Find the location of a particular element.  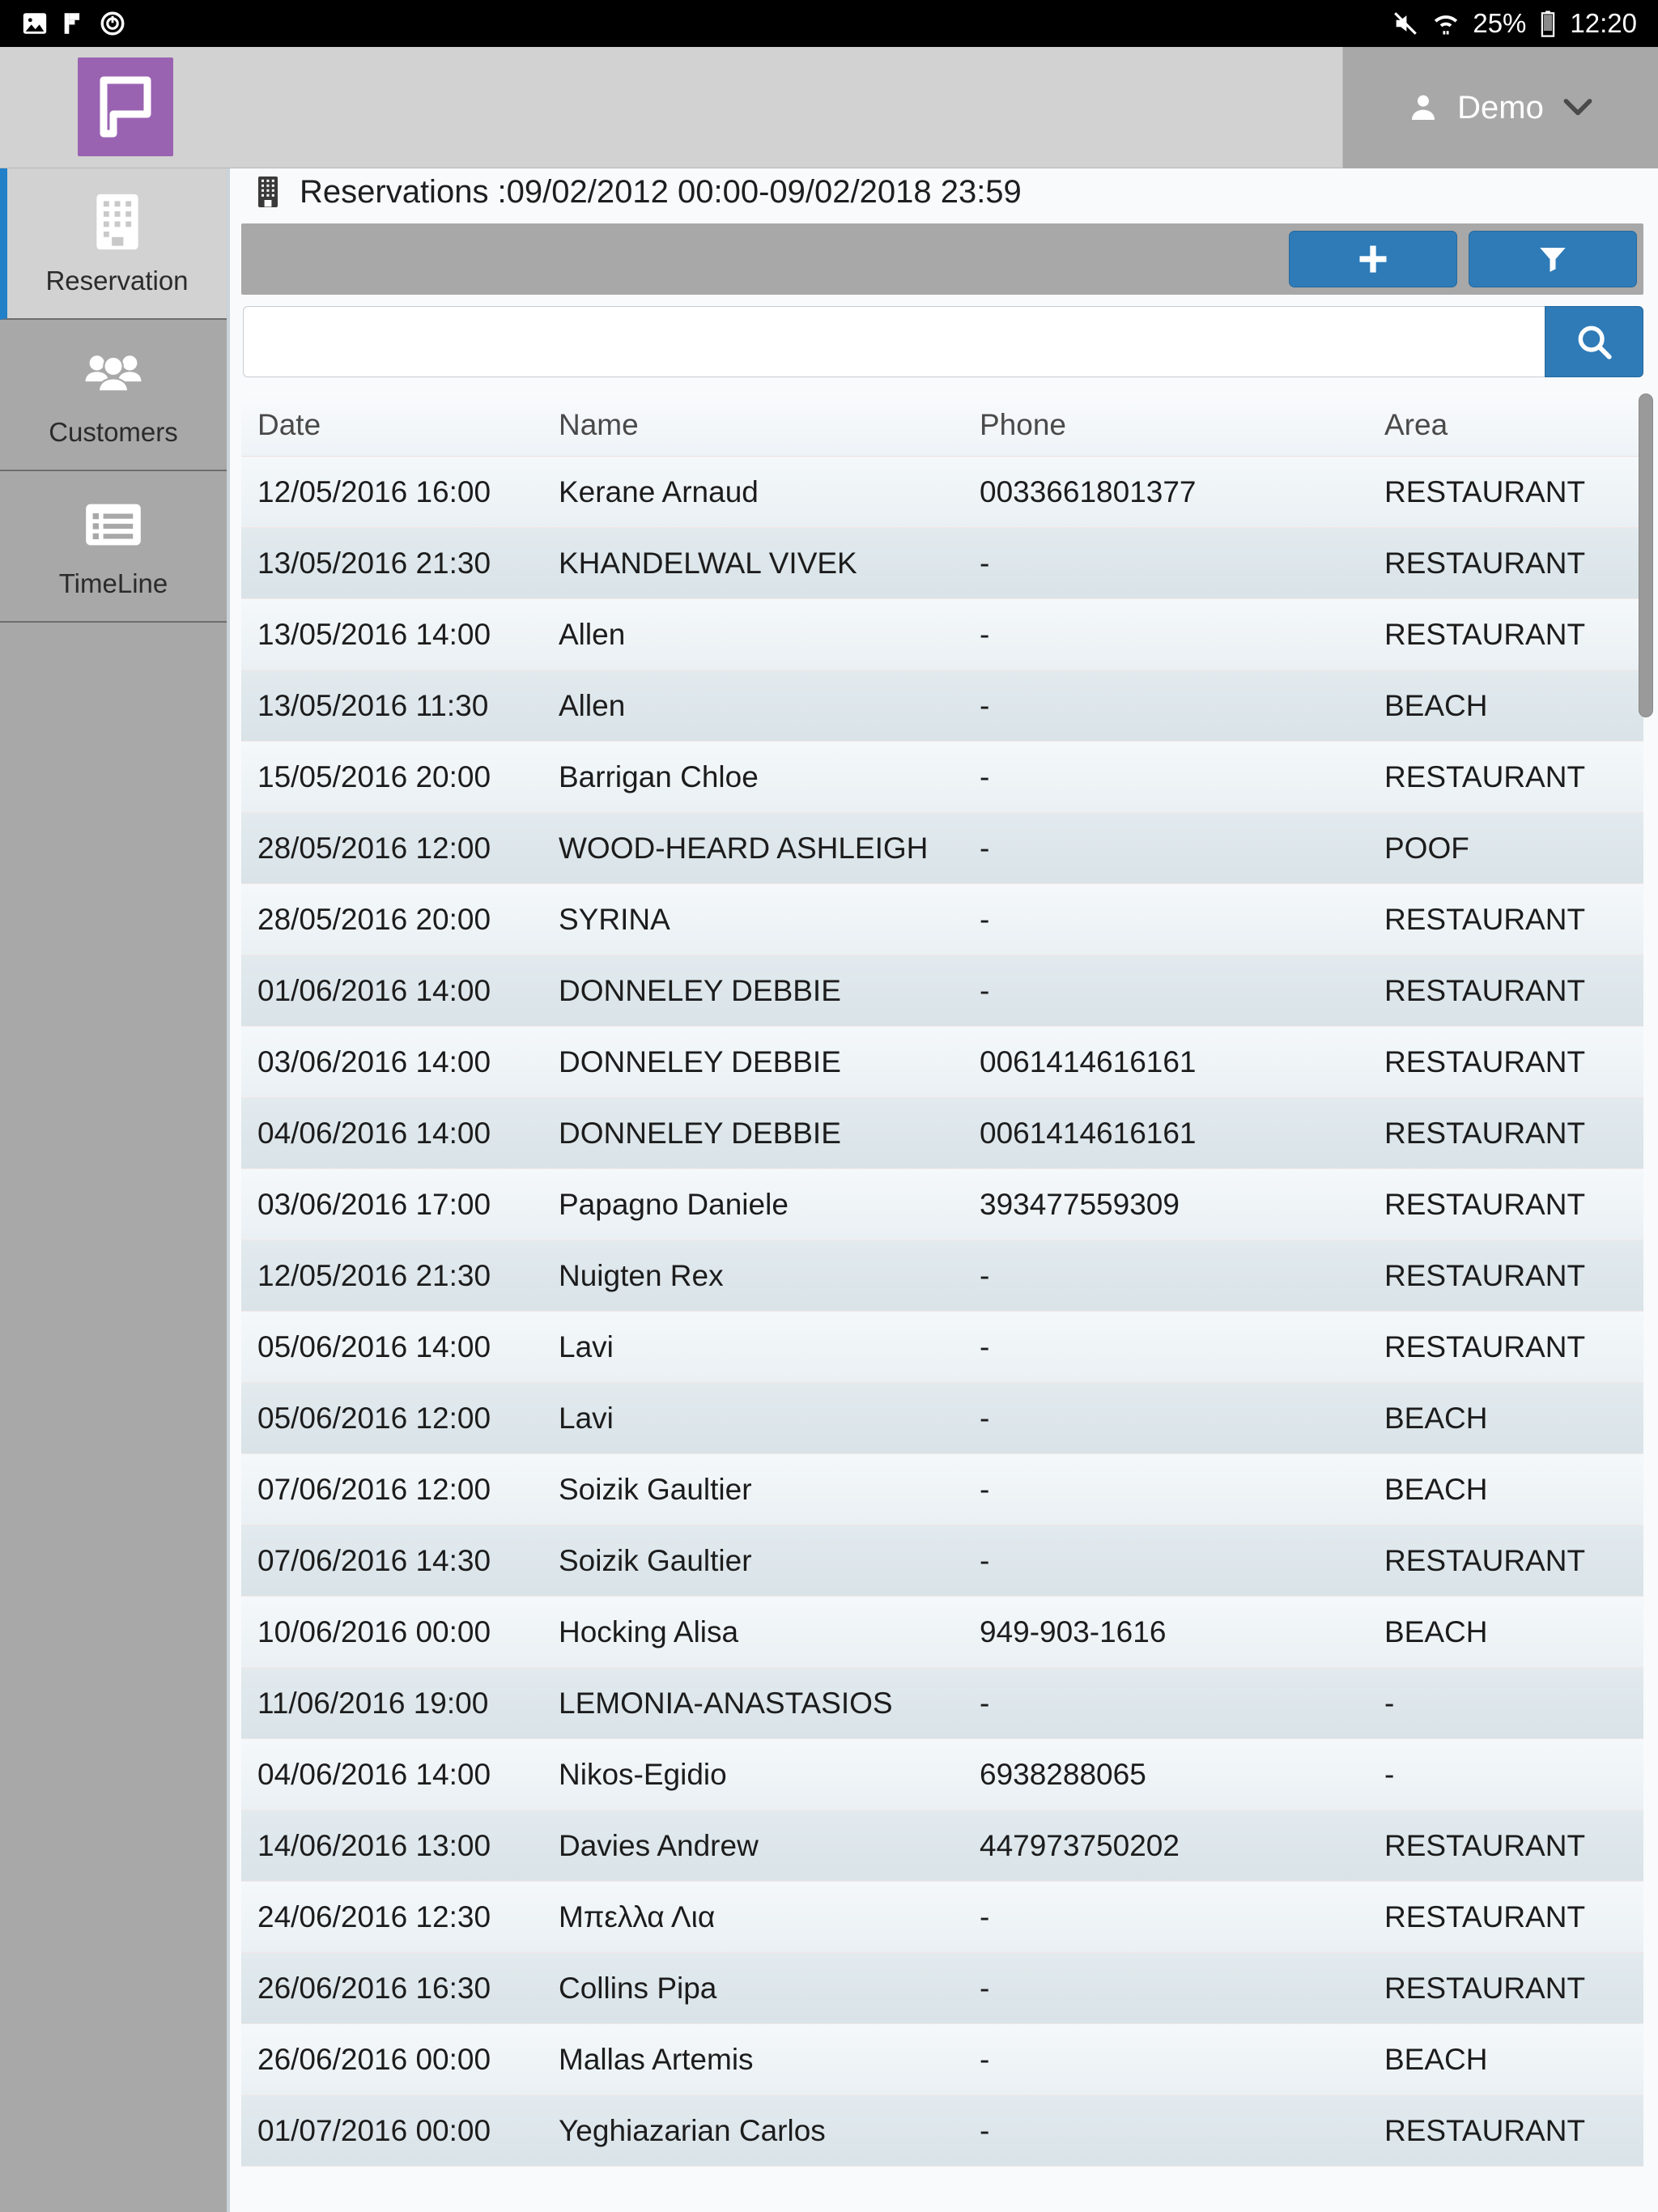

cell-date: 13/05/2016 14:00 is located at coordinates (374, 634).